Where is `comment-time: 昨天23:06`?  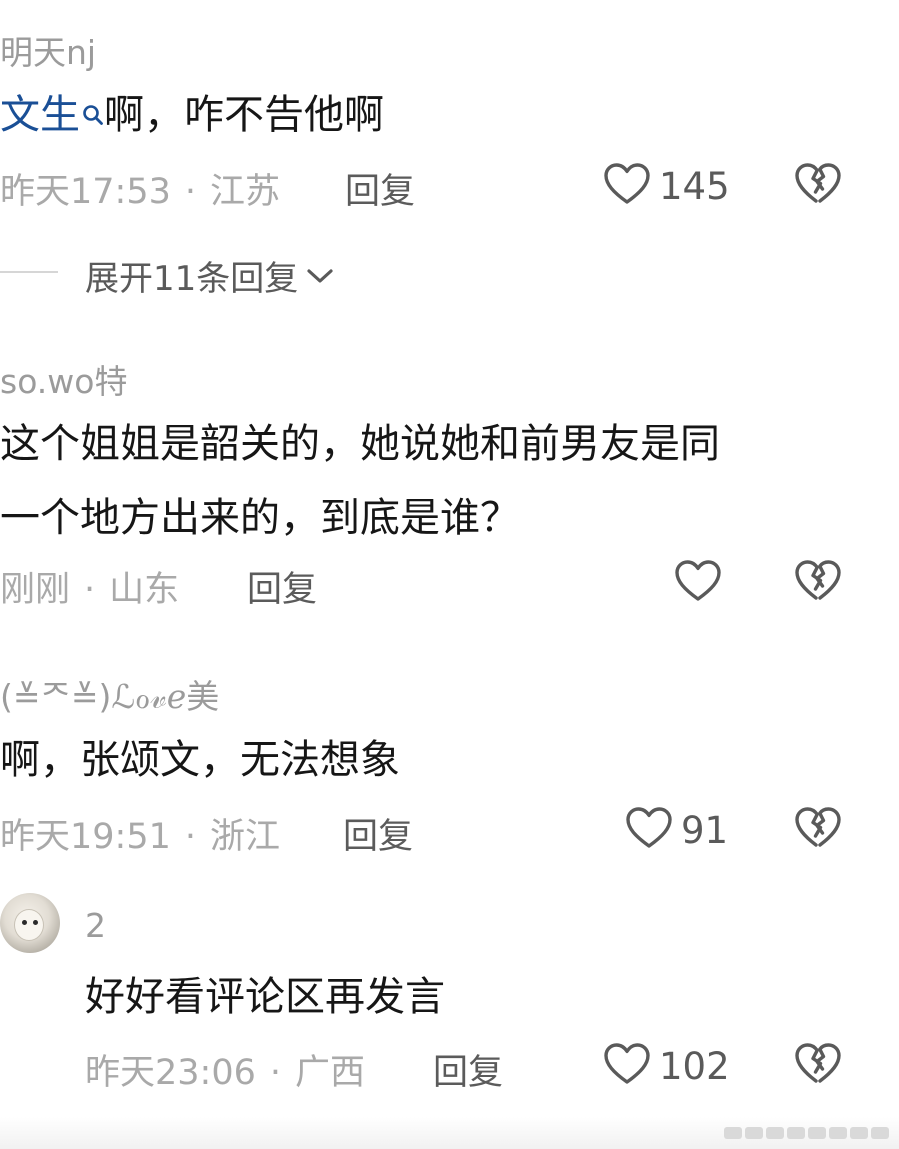 comment-time: 昨天23:06 is located at coordinates (170, 1073).